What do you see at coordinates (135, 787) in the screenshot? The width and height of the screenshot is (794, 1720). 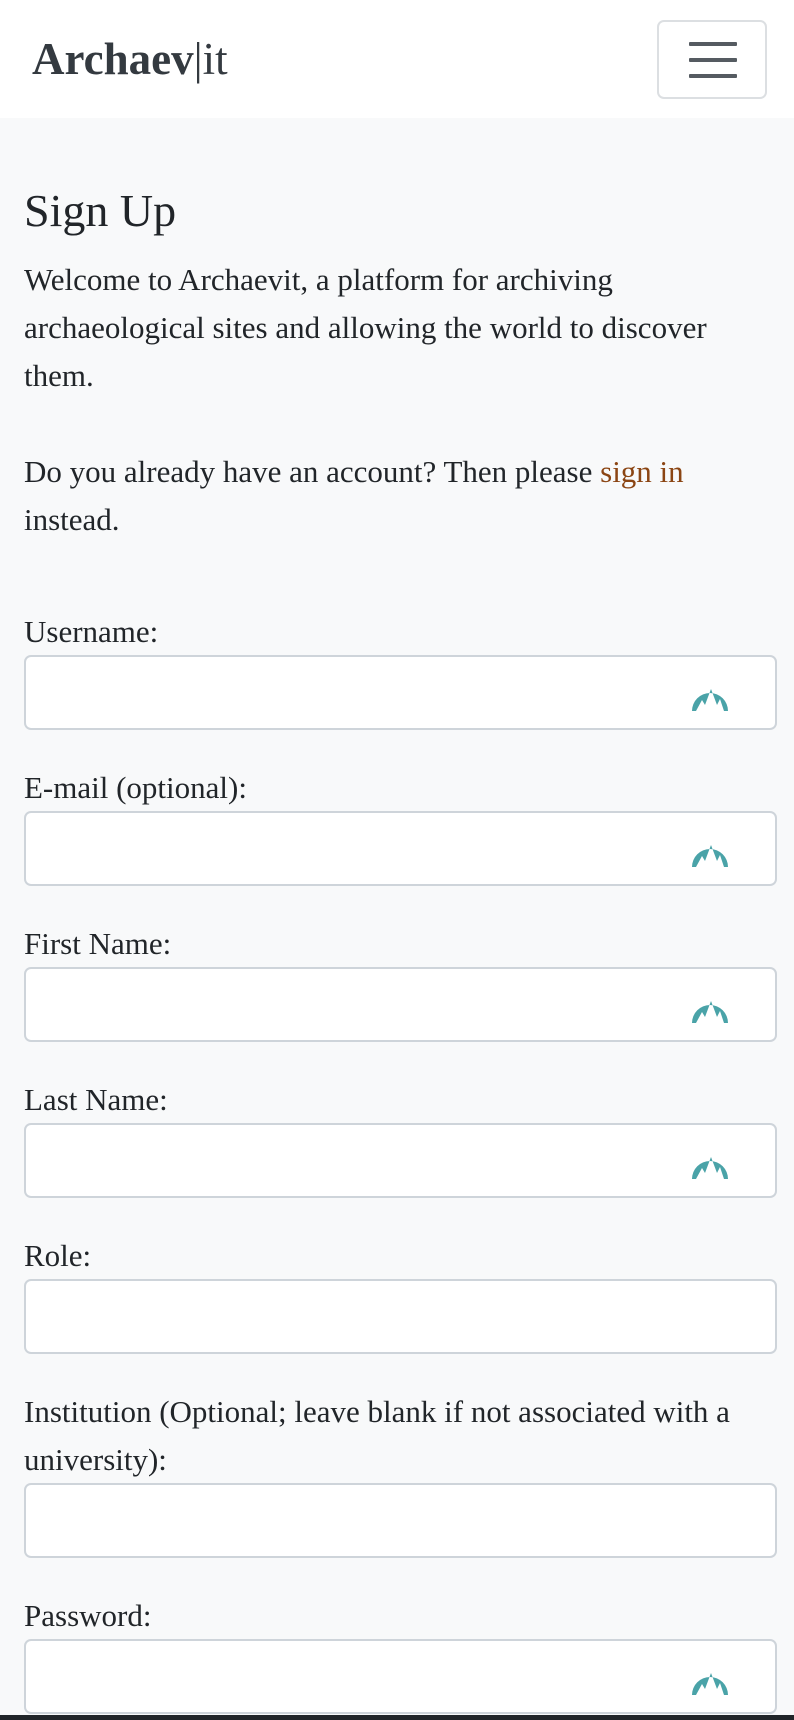 I see `email-label: E-mail (optional):` at bounding box center [135, 787].